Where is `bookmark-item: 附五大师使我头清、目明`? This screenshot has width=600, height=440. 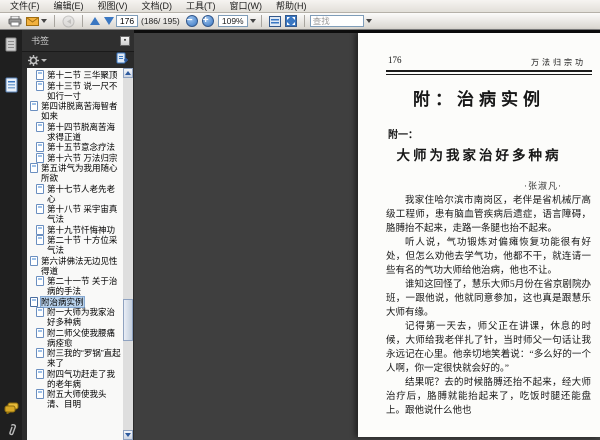
bookmark-item: 附五大师使我头清、目明 is located at coordinates (76, 399).